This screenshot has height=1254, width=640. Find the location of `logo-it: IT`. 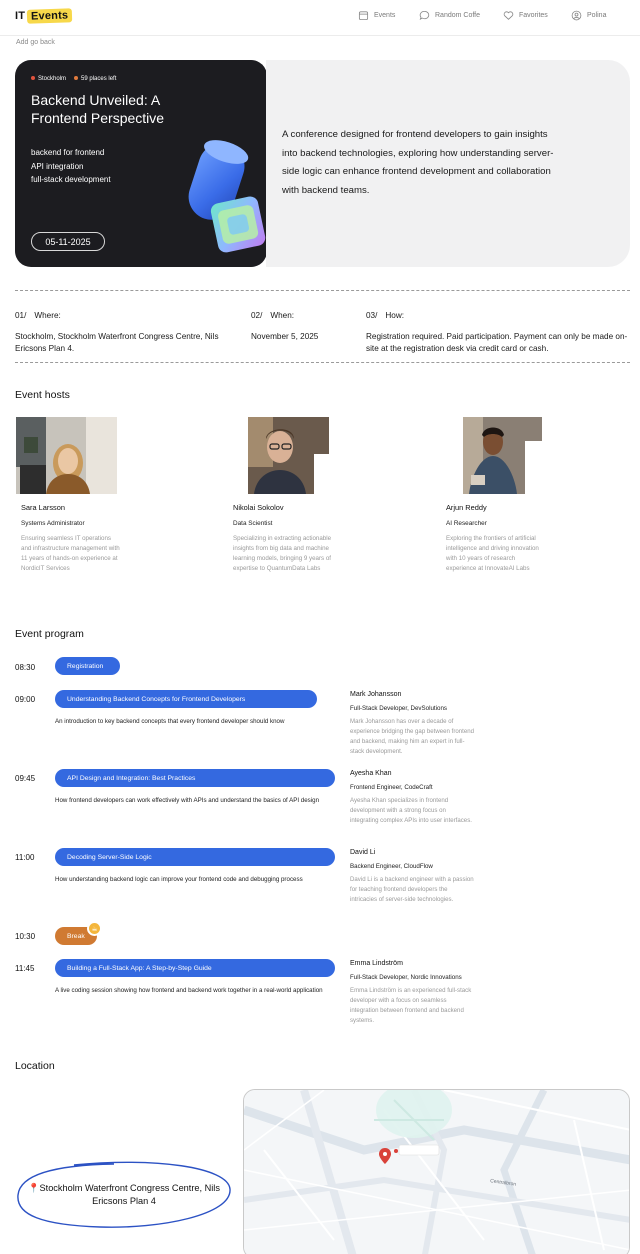

logo-it: IT is located at coordinates (20, 16).